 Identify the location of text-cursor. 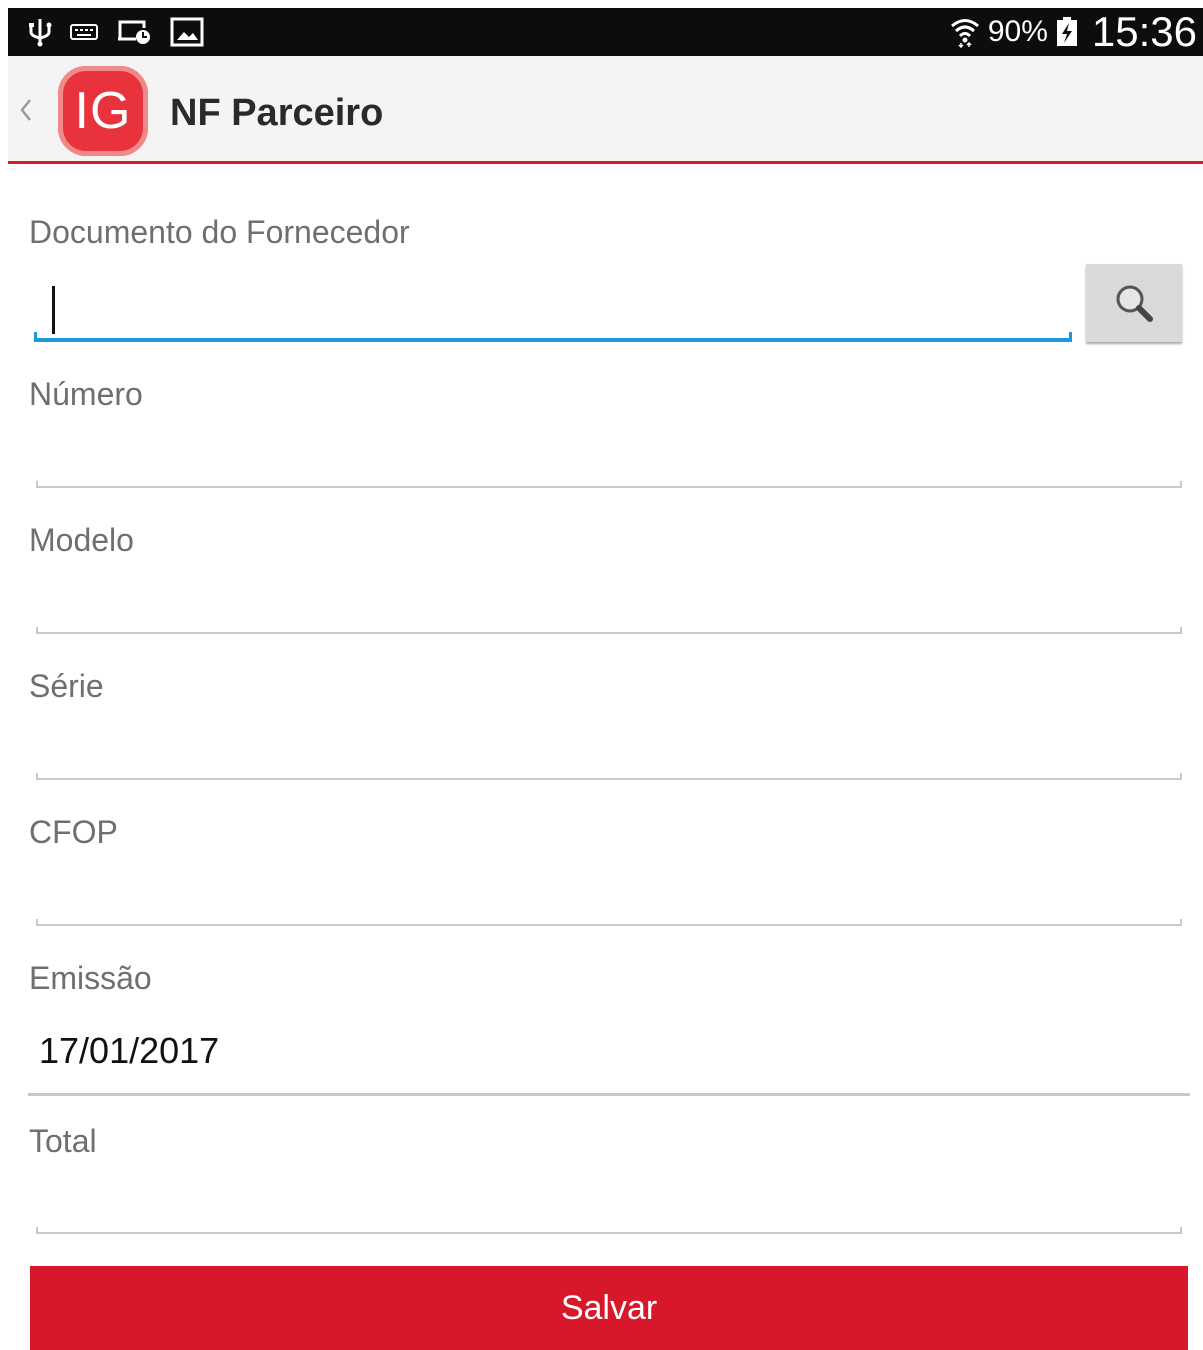
(53, 310).